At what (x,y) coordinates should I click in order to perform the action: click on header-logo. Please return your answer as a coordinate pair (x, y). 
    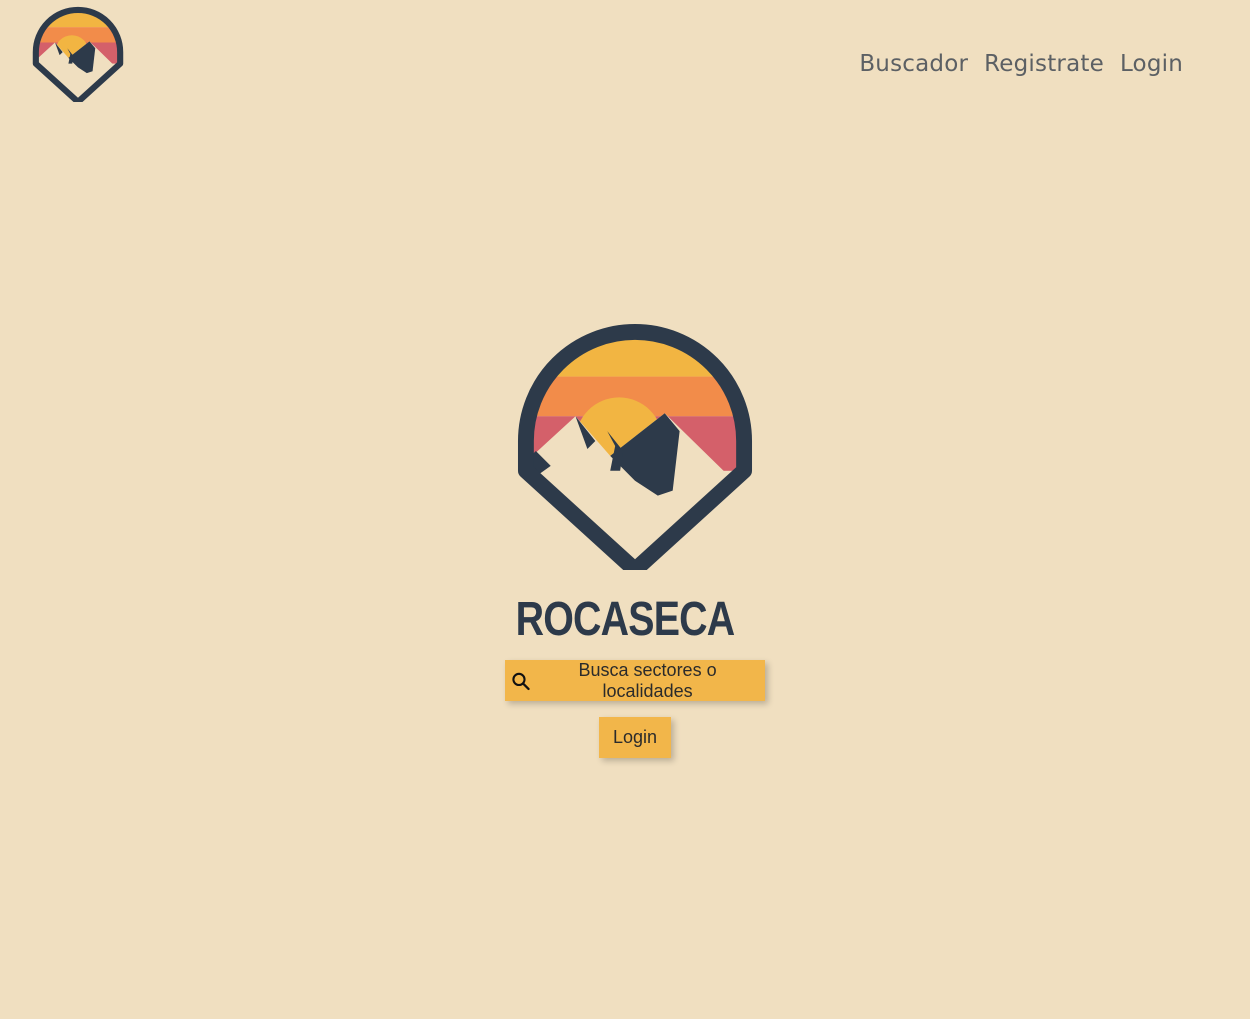
    Looking at the image, I should click on (78, 54).